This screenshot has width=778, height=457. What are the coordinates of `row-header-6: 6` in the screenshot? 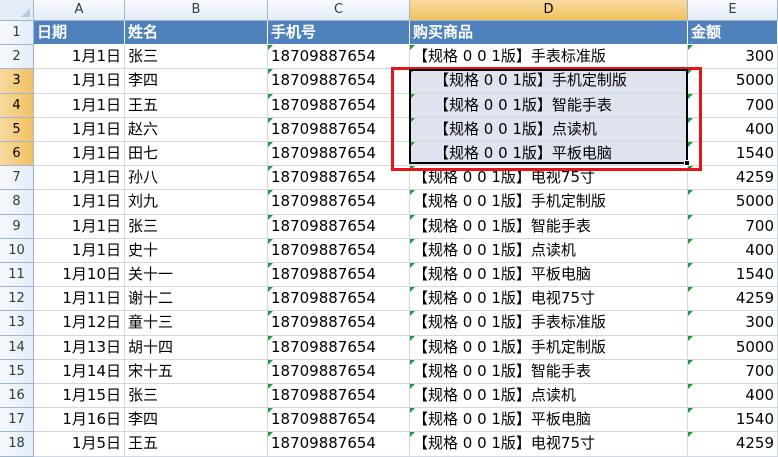 It's located at (17, 154).